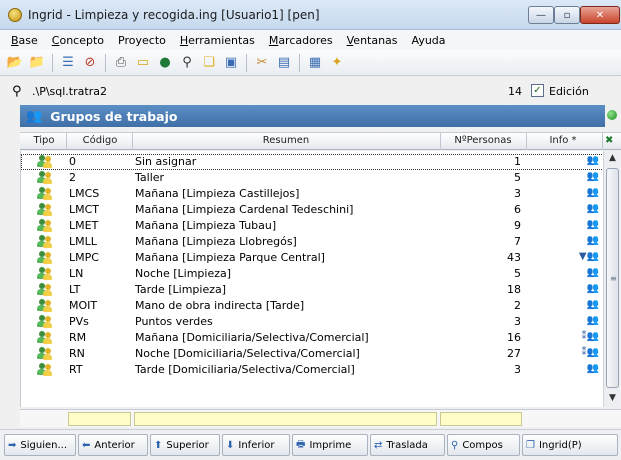 This screenshot has width=621, height=460. I want to click on forbidden-icon: ⊘, so click(90, 63).